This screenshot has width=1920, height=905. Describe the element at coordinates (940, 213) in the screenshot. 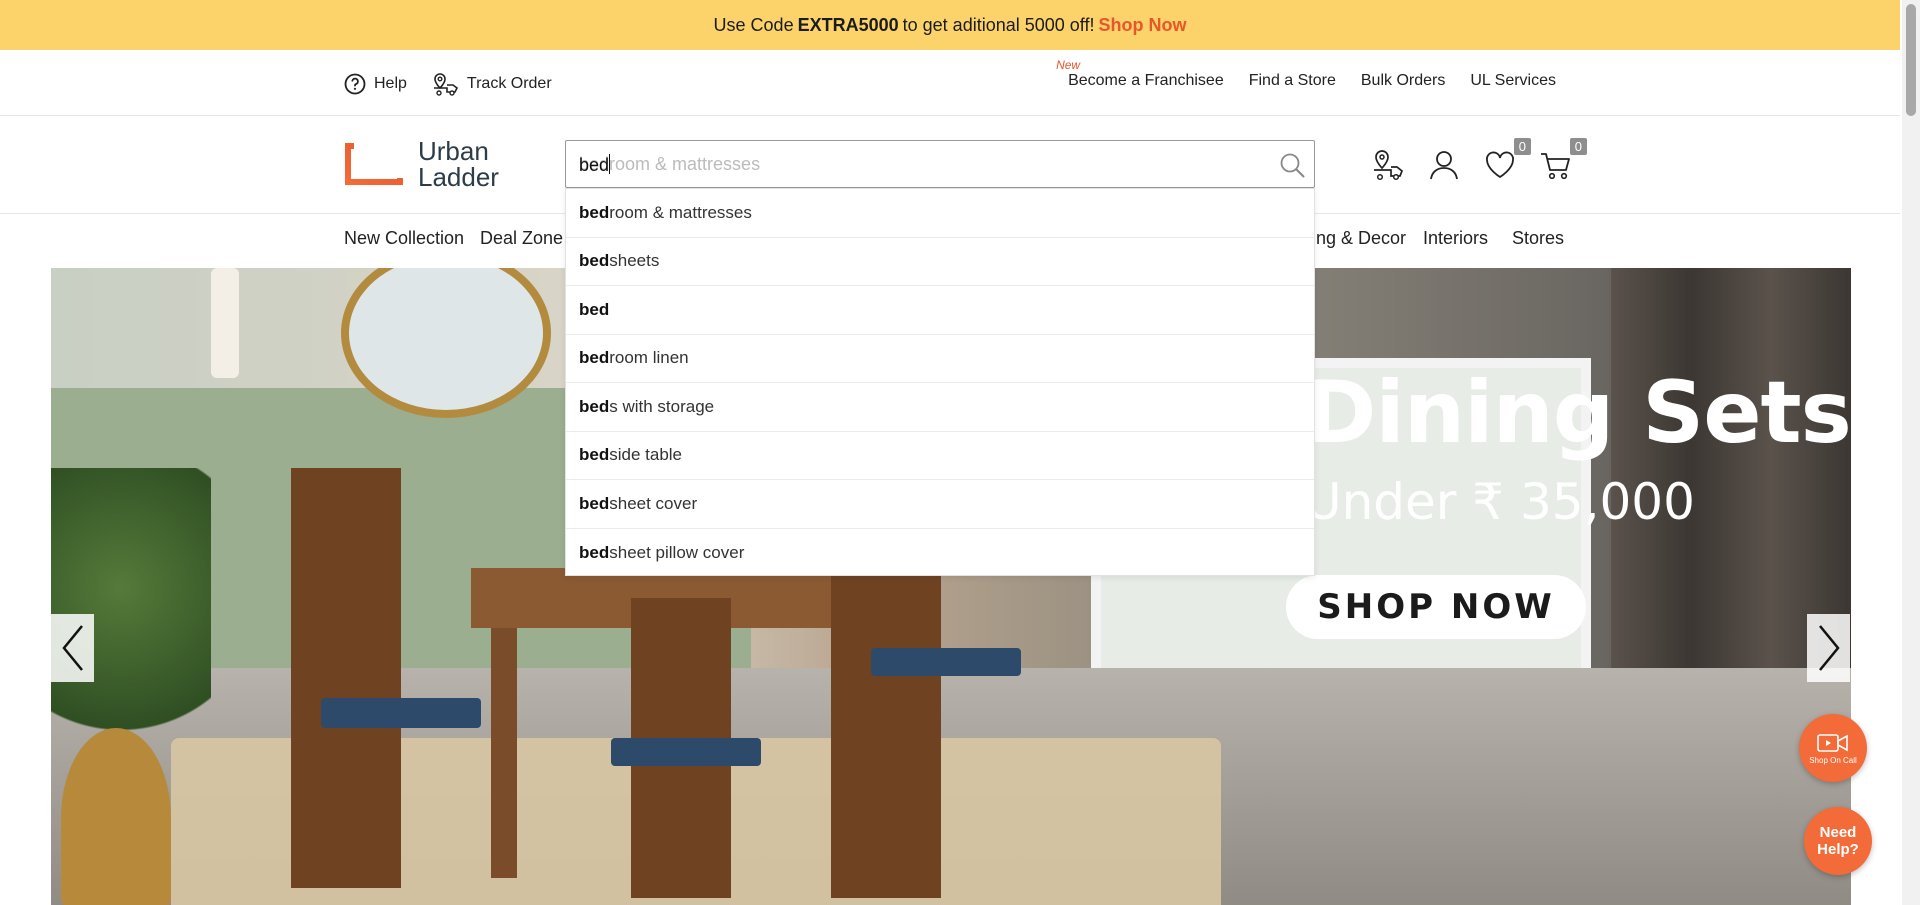

I see `search-suggestion: bed room & mattresses` at that location.